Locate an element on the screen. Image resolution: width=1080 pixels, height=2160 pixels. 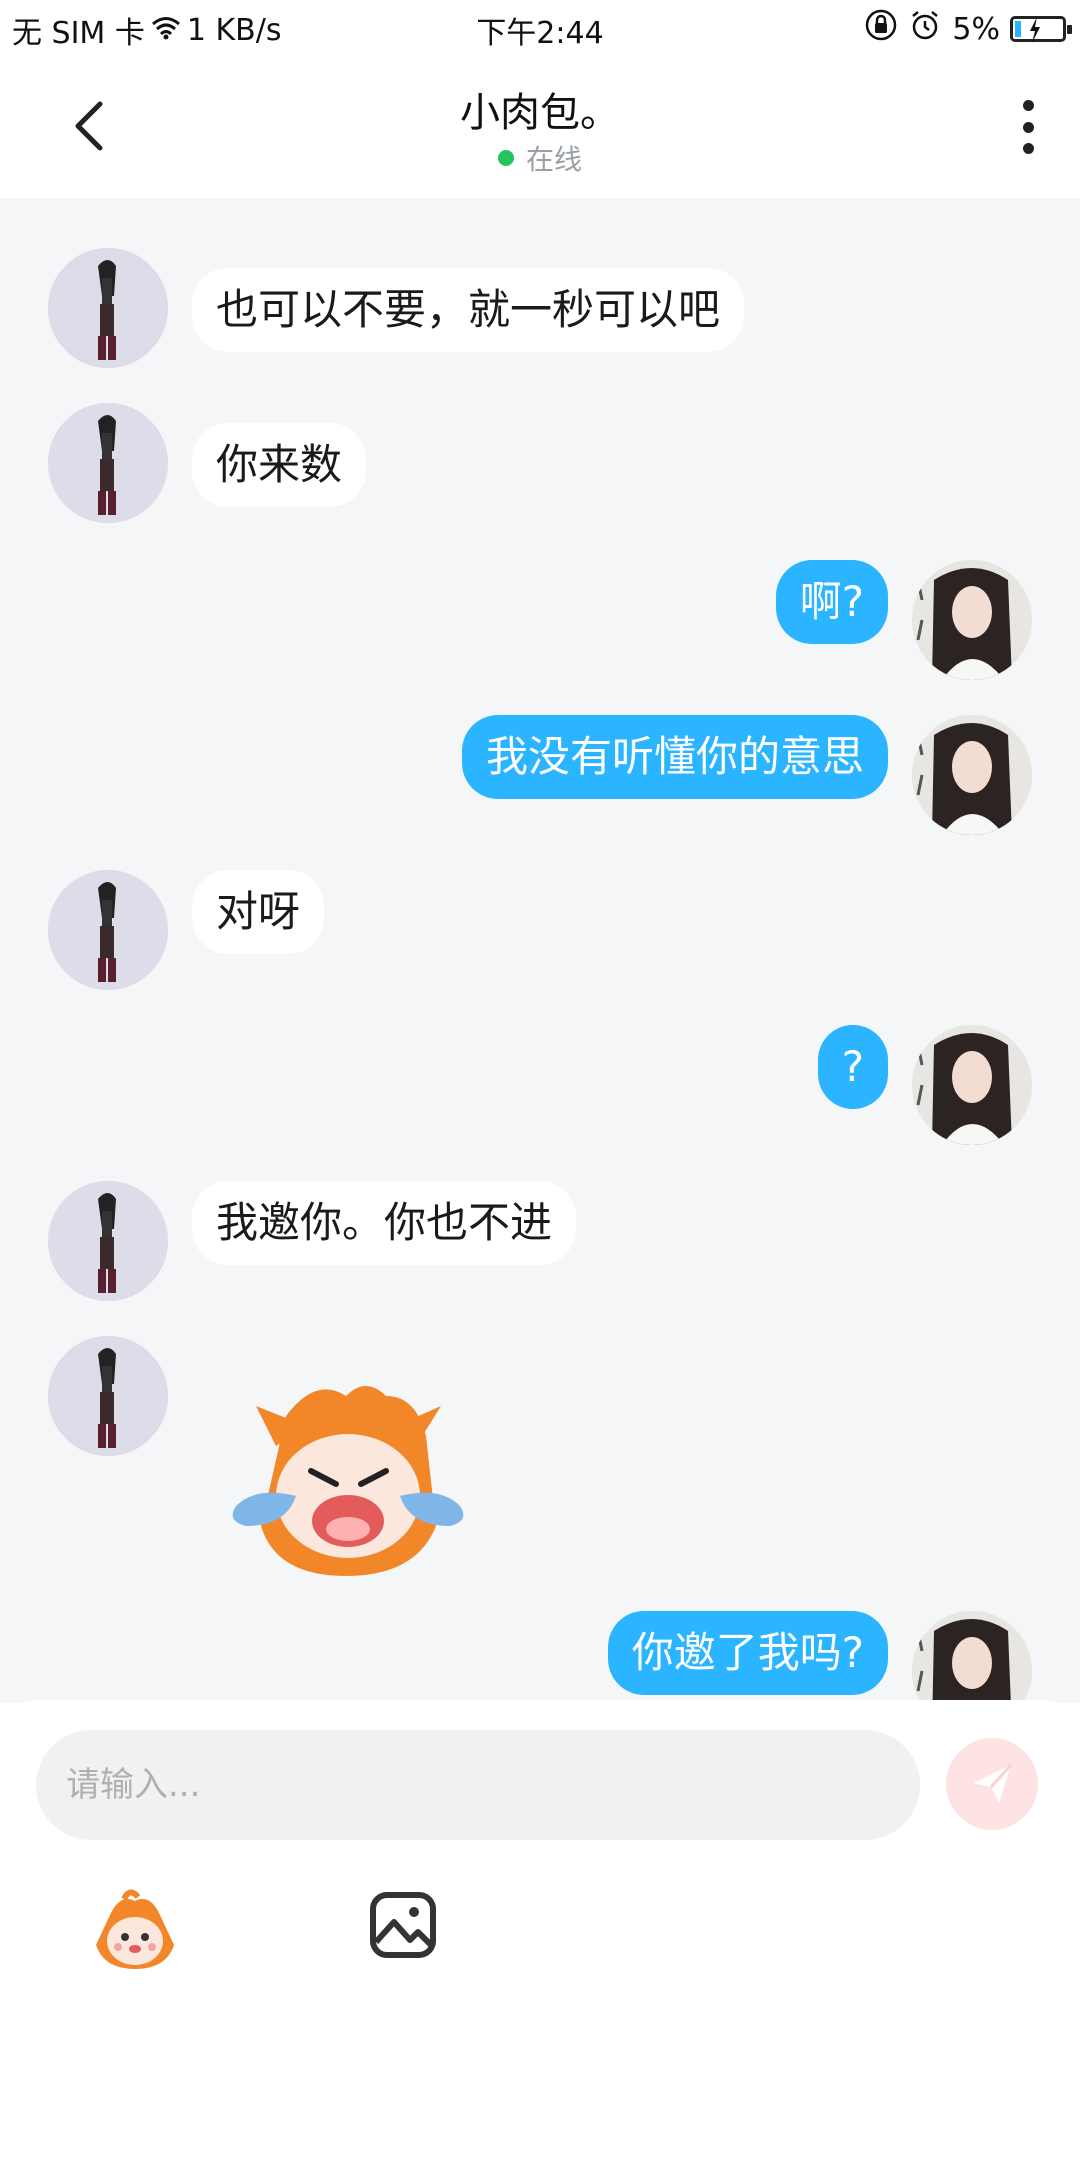
rotation-lock-icon is located at coordinates (881, 29).